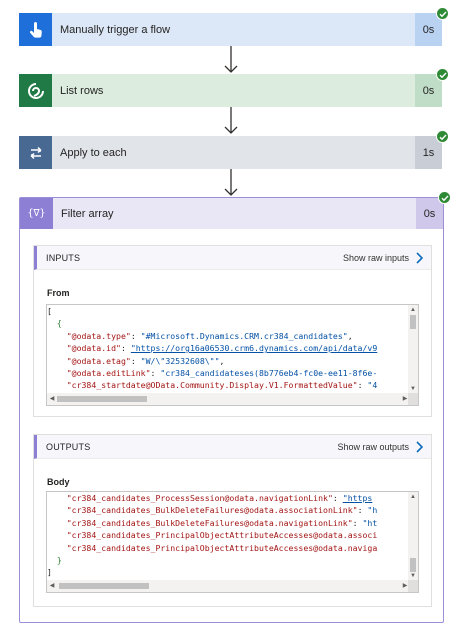 This screenshot has height=640, width=474. What do you see at coordinates (49, 311) in the screenshot?
I see `code-token: [` at bounding box center [49, 311].